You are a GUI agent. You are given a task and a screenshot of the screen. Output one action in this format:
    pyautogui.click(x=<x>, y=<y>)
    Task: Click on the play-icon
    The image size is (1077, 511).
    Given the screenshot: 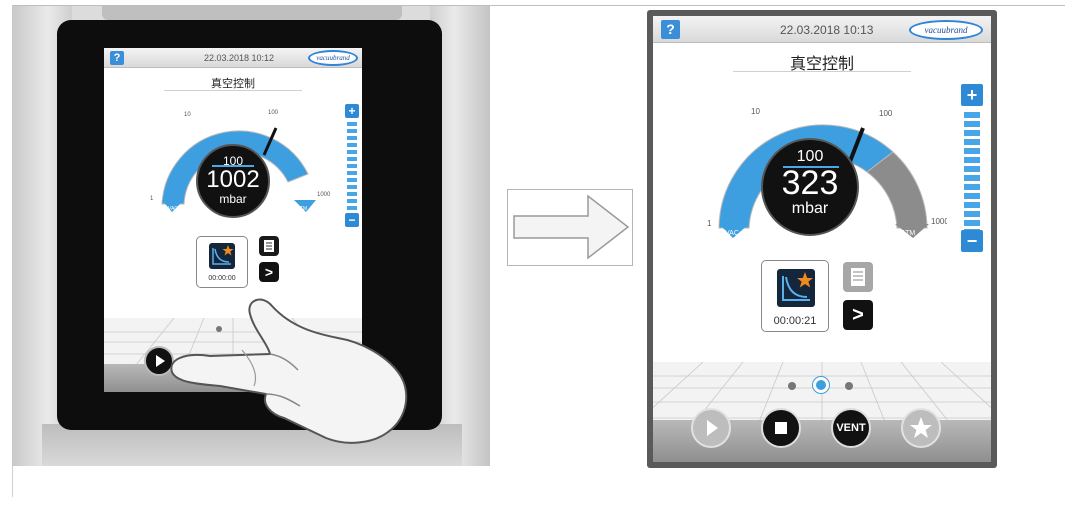 What is the action you would take?
    pyautogui.click(x=712, y=428)
    